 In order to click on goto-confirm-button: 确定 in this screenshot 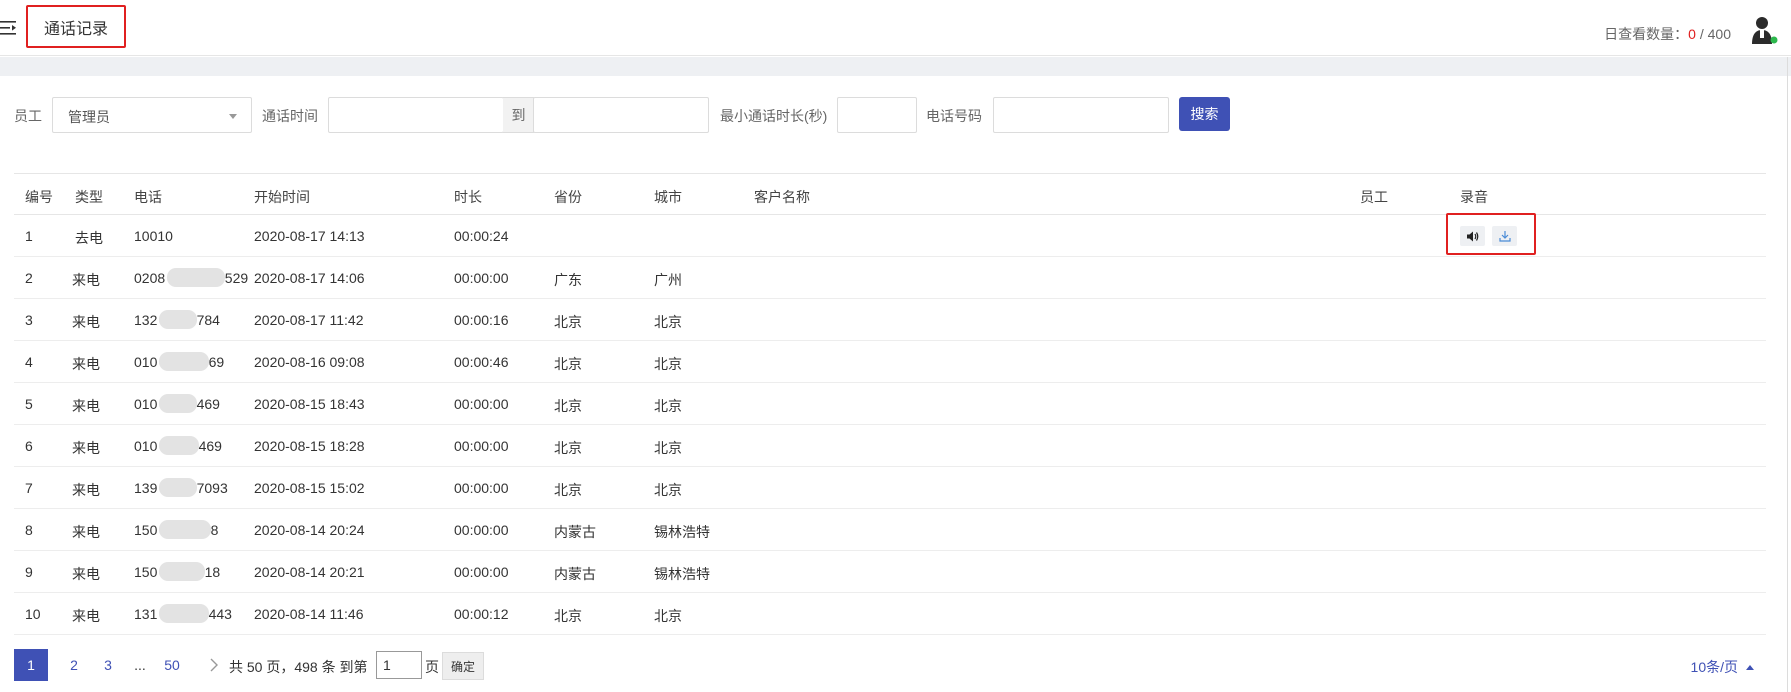, I will do `click(463, 666)`.